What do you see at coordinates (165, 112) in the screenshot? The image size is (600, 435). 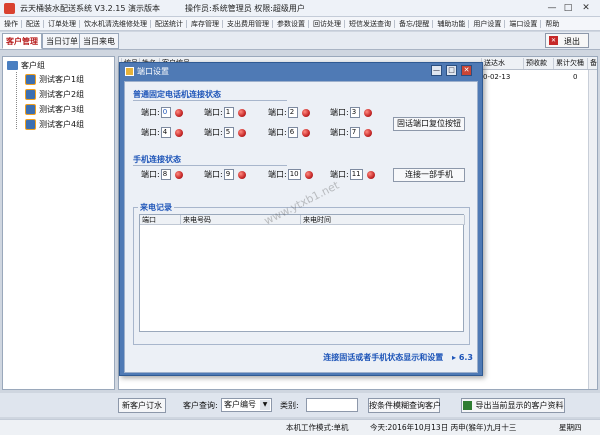 I see `port-number: 0` at bounding box center [165, 112].